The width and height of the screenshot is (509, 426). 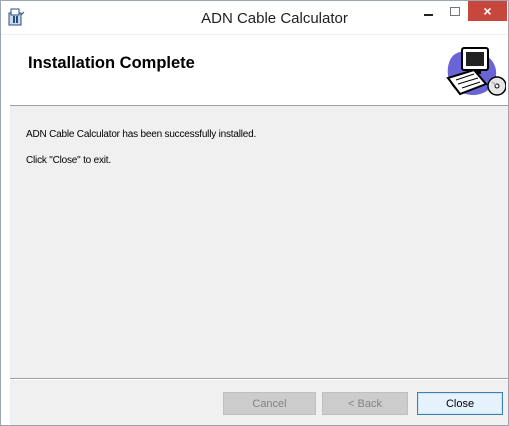 I want to click on close-icon: ×, so click(x=487, y=11).